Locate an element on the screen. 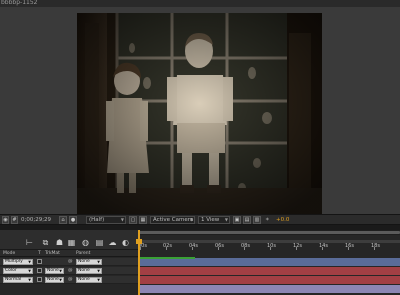 This screenshot has width=400, height=295. blend-mode-dropdown: Normal ▼ is located at coordinates (18, 280).